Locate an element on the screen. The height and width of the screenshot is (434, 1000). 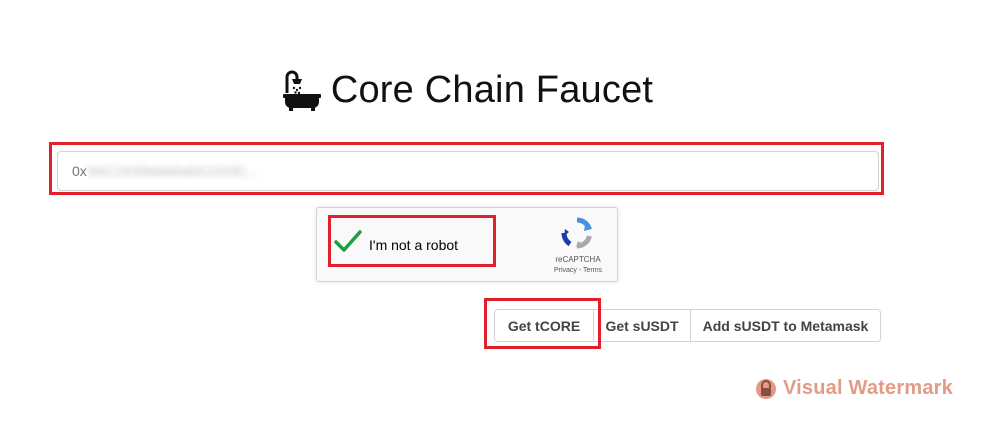
input-highlight-box is located at coordinates (466, 168).